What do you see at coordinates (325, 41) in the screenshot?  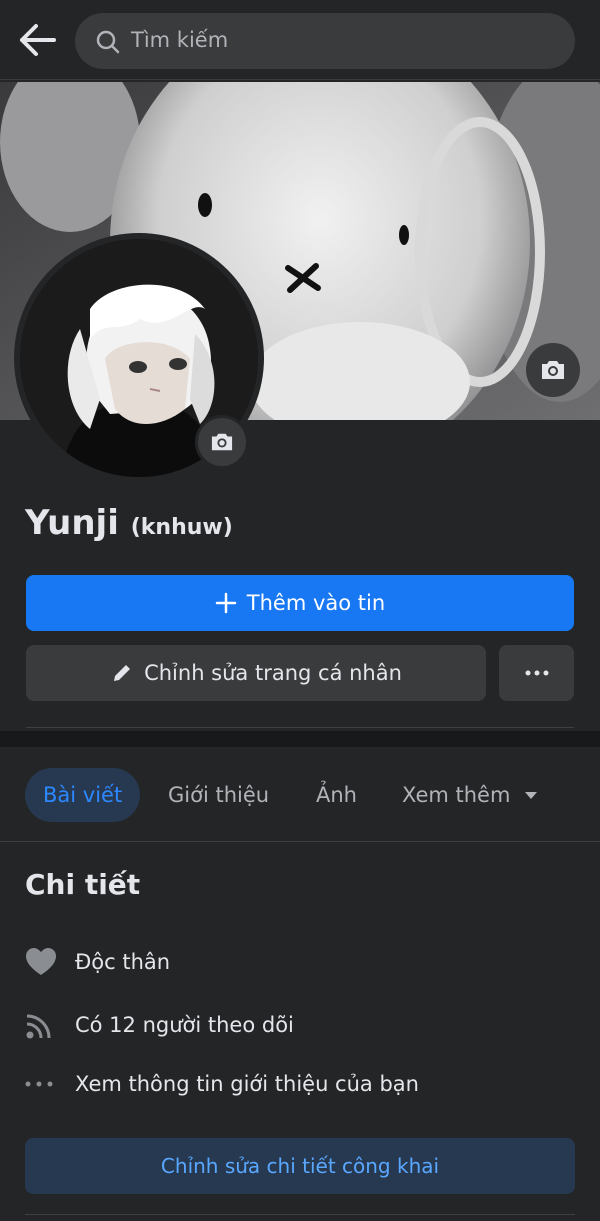 I see `search-input: Tìm kiếm` at bounding box center [325, 41].